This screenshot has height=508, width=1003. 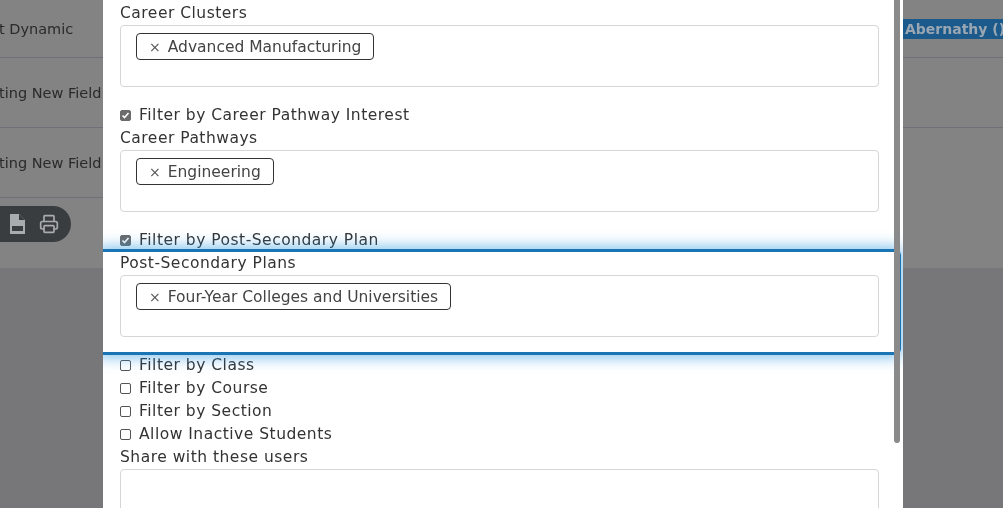 I want to click on field-label: Post-Secondary Plans, so click(x=209, y=263).